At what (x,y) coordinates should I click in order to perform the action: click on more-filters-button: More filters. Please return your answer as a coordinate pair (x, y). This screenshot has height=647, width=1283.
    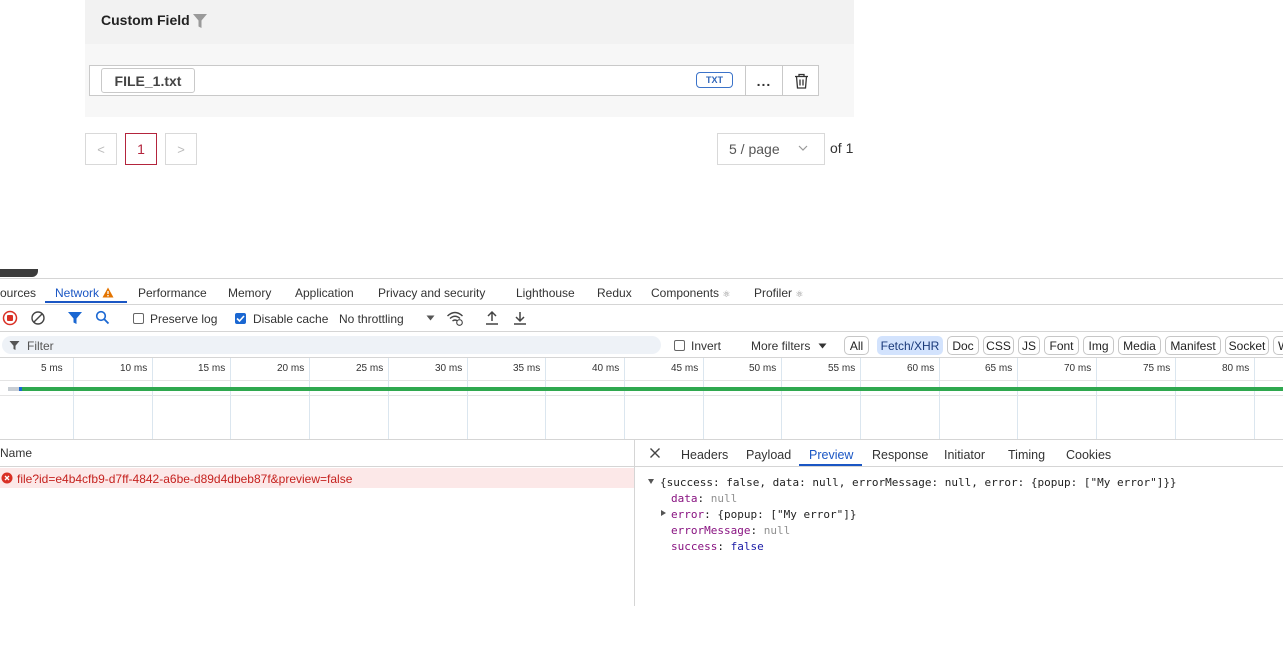
    Looking at the image, I should click on (780, 346).